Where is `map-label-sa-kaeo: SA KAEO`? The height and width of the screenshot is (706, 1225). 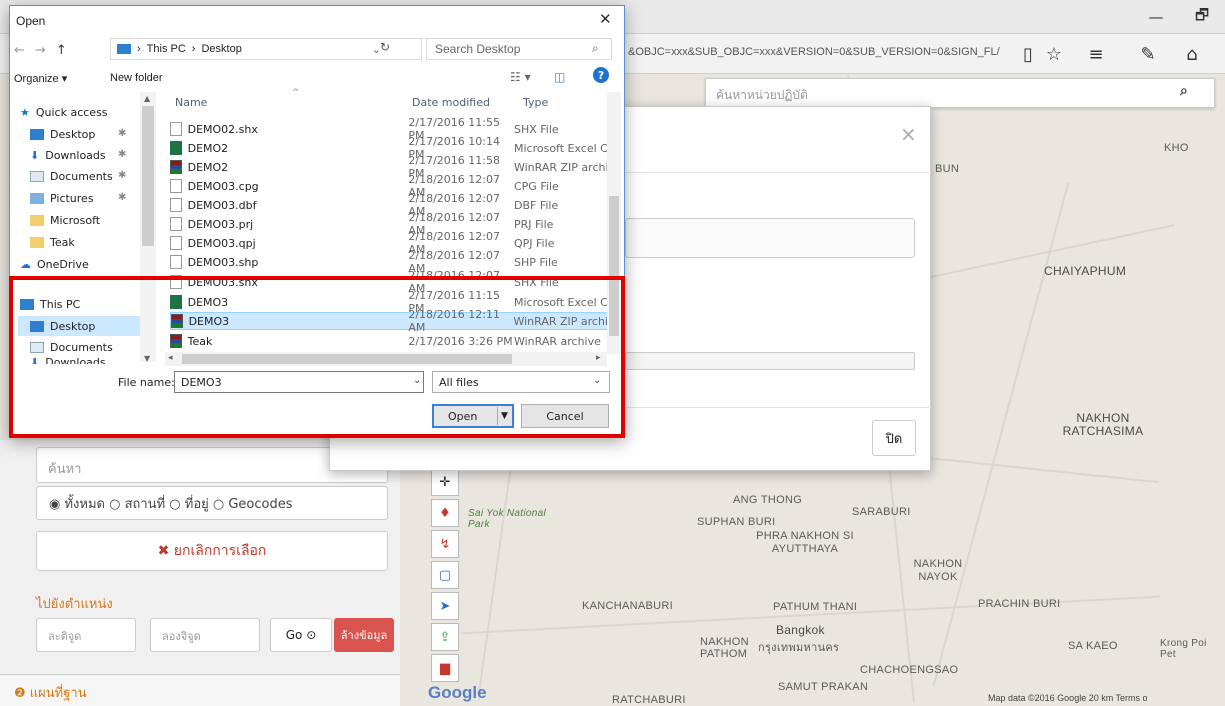 map-label-sa-kaeo: SA KAEO is located at coordinates (1093, 646).